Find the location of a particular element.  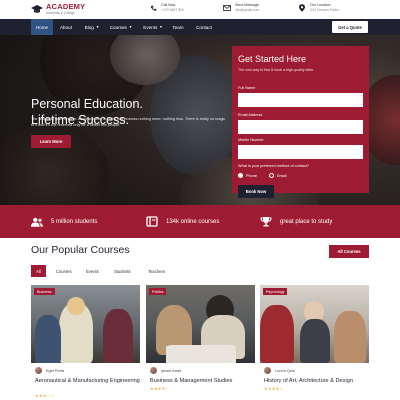

course-author: Eget Porta is located at coordinates (49, 370).